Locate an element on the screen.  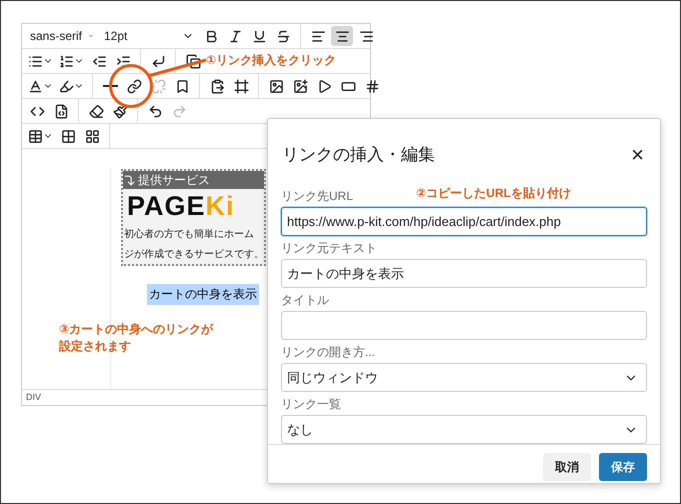
cancel-button: 取消 is located at coordinates (567, 467).